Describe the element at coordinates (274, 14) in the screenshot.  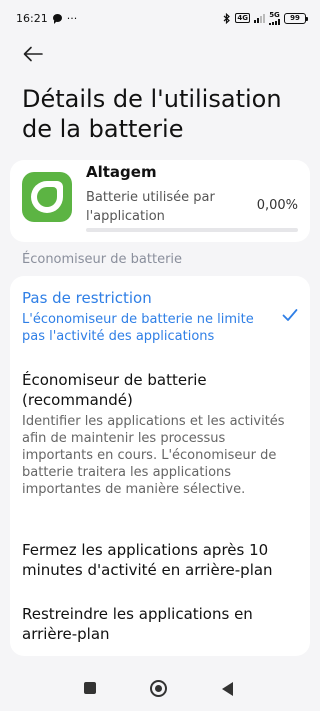
I see `network-5g-label: 5G` at that location.